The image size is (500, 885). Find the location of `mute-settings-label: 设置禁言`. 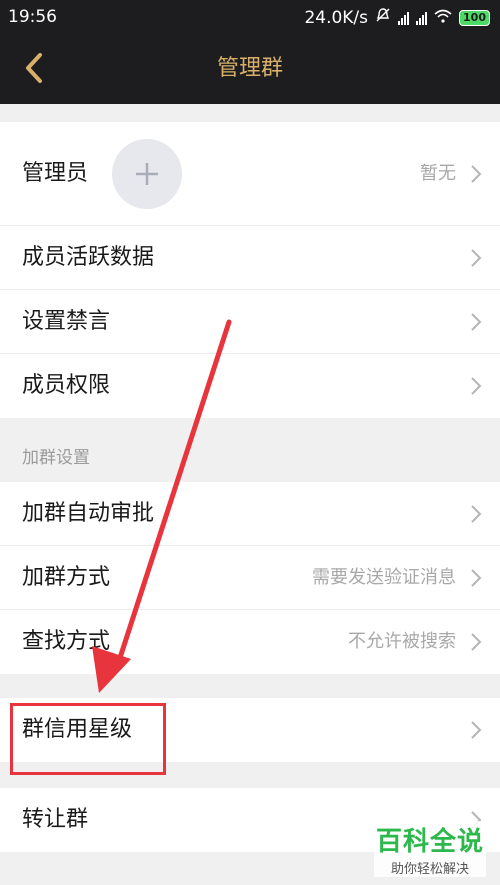

mute-settings-label: 设置禁言 is located at coordinates (66, 321).